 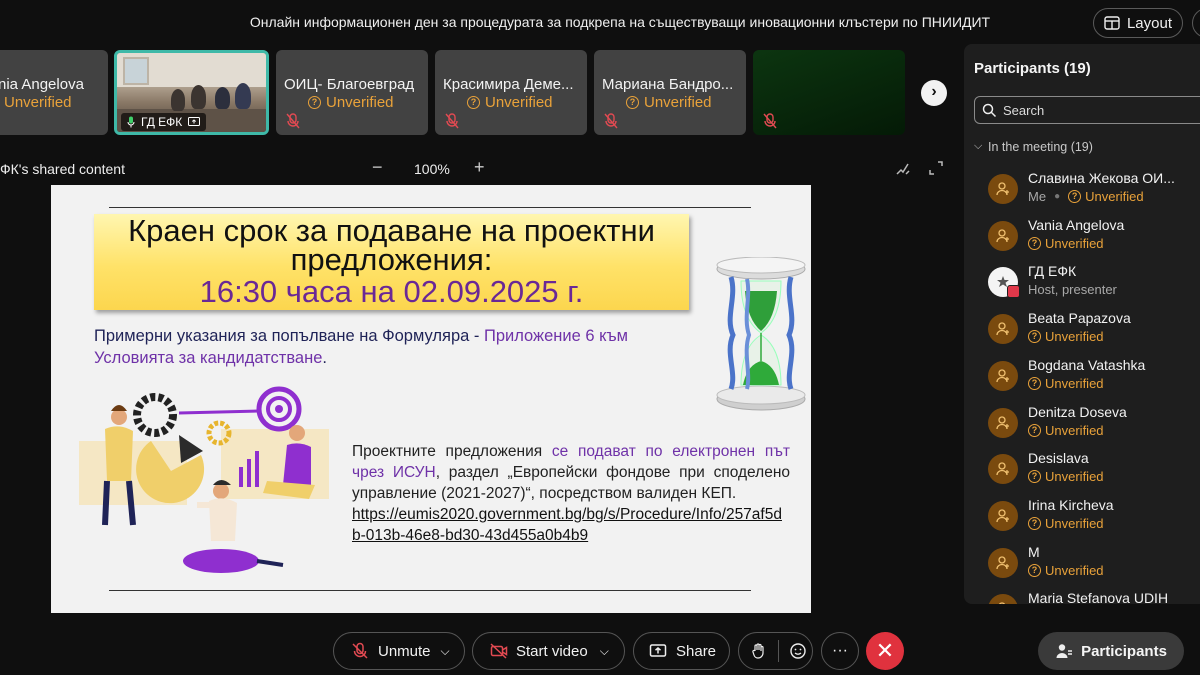 What do you see at coordinates (1013, 292) in the screenshot?
I see `presenter-badge-icon` at bounding box center [1013, 292].